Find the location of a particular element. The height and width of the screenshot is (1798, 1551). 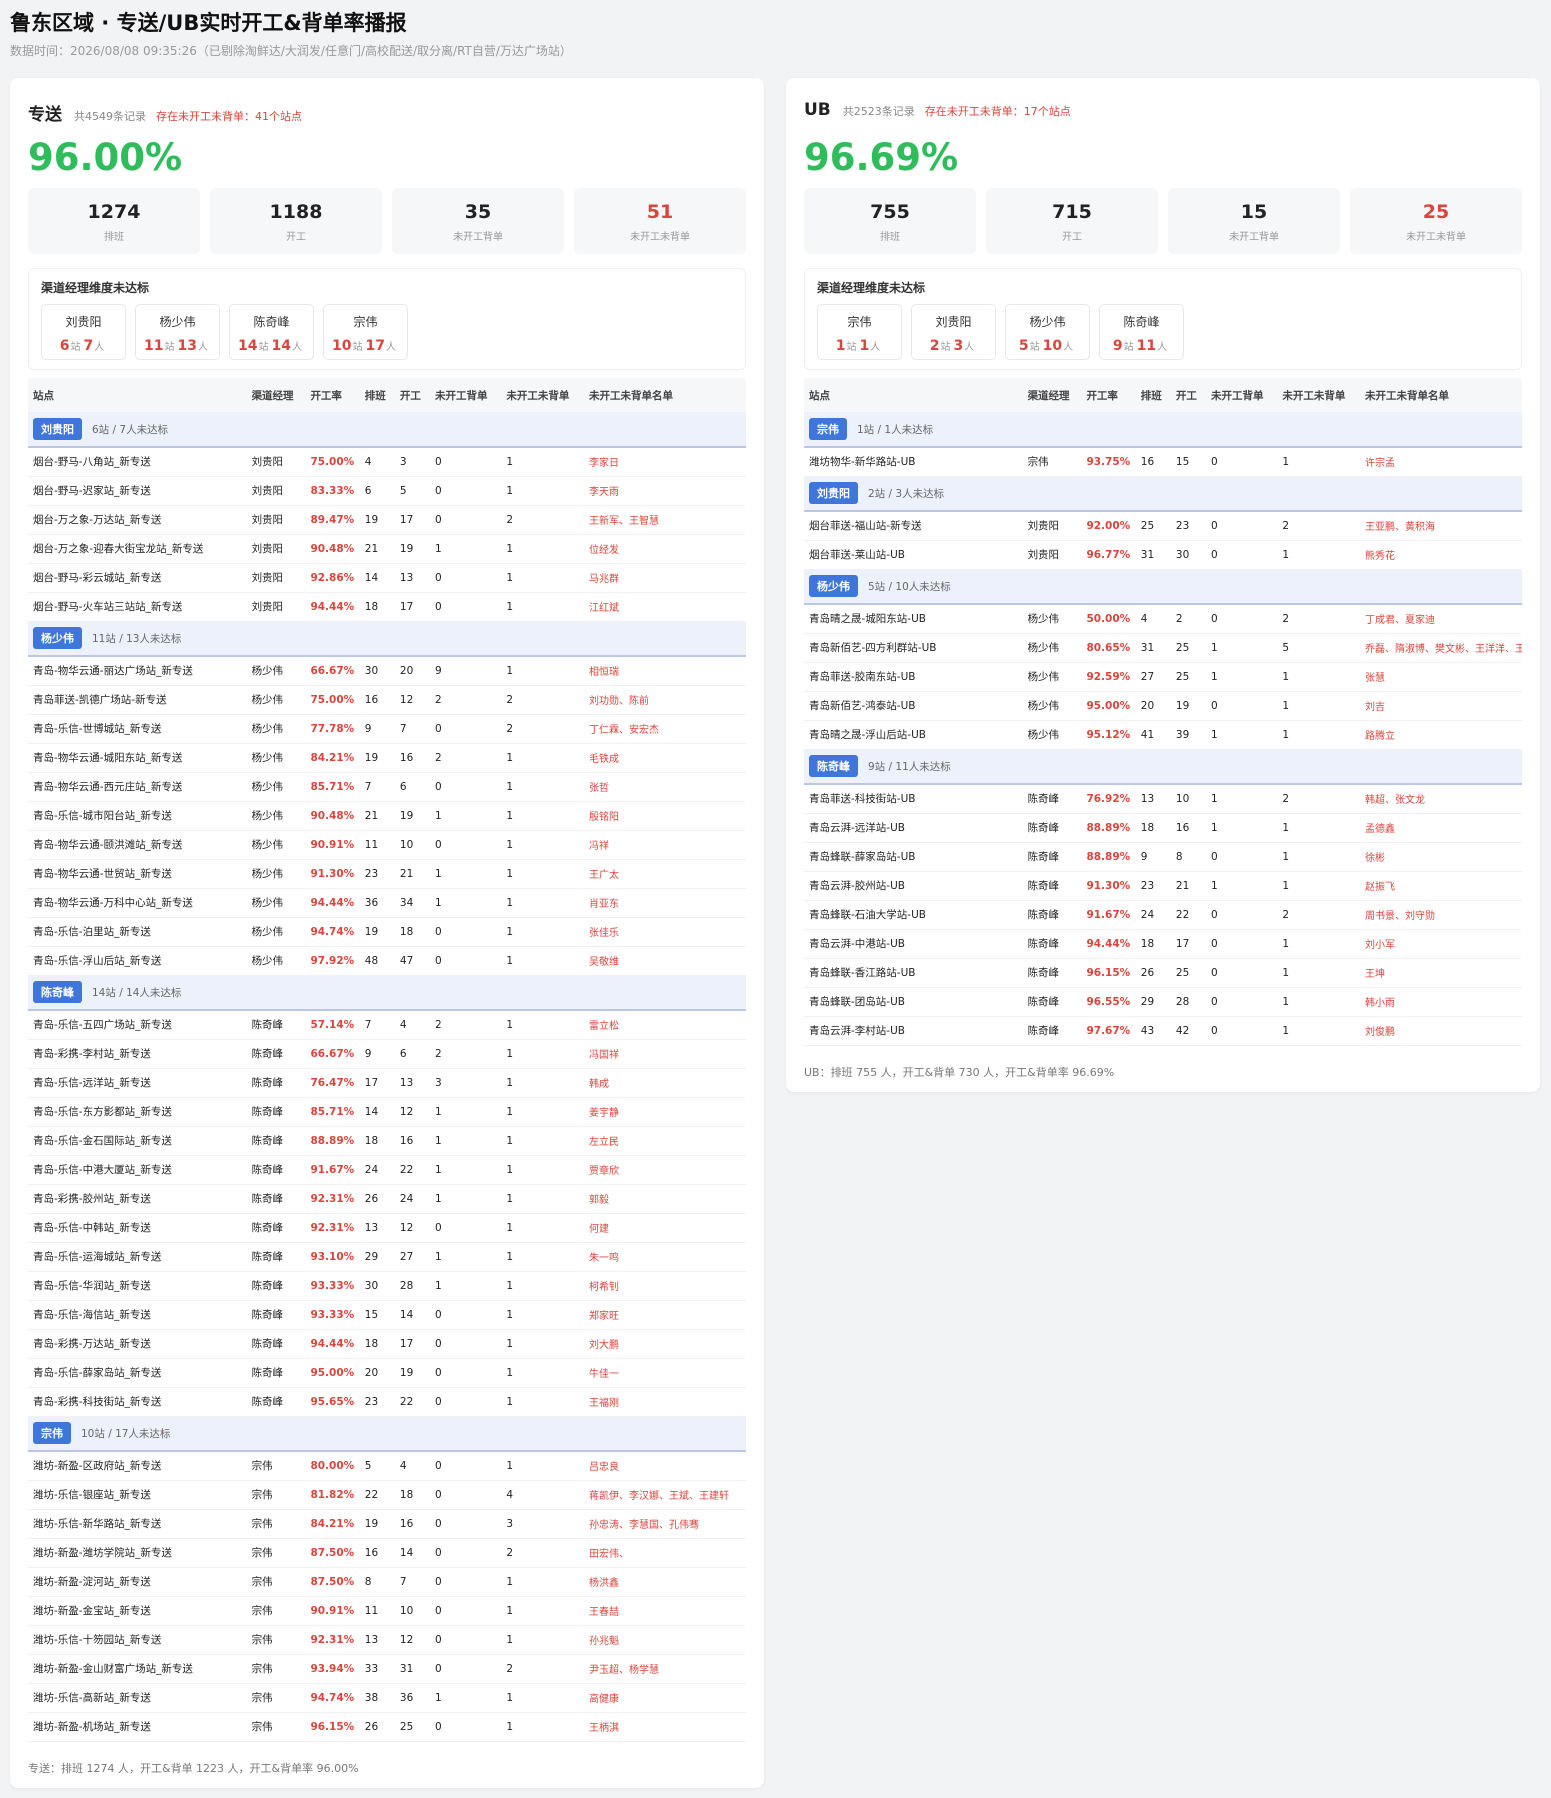

ub-manager-chip: 陈奇峰 9站 11人 is located at coordinates (1141, 332).